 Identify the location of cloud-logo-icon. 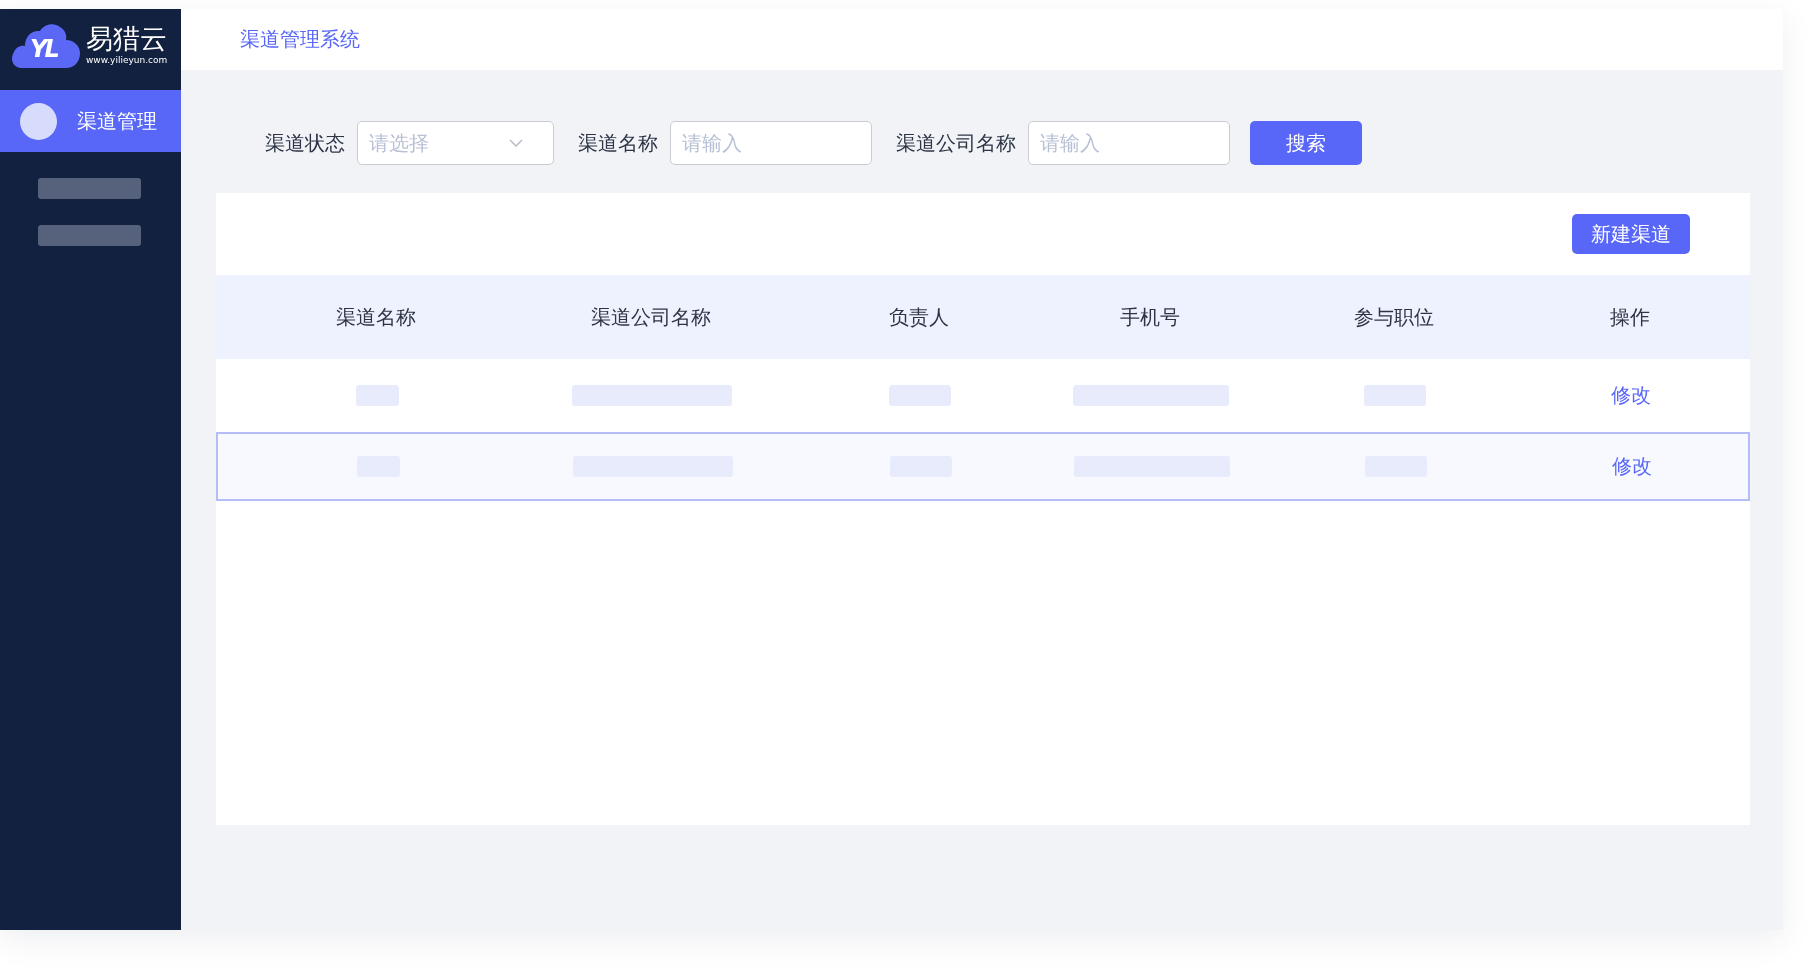
(46, 45).